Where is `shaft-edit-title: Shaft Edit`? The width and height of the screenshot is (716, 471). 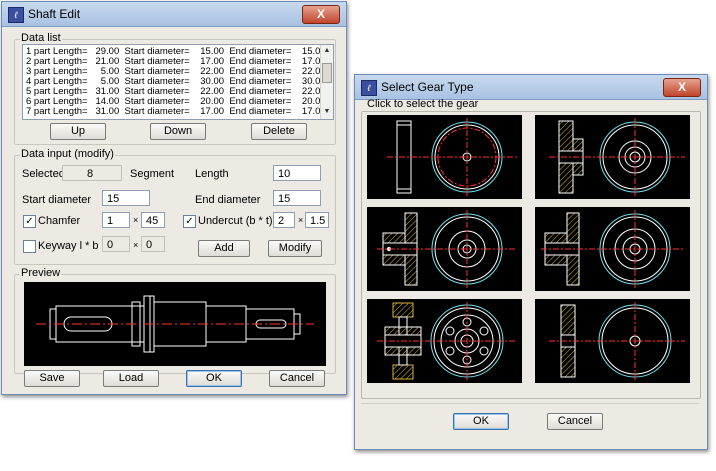 shaft-edit-title: Shaft Edit is located at coordinates (54, 14).